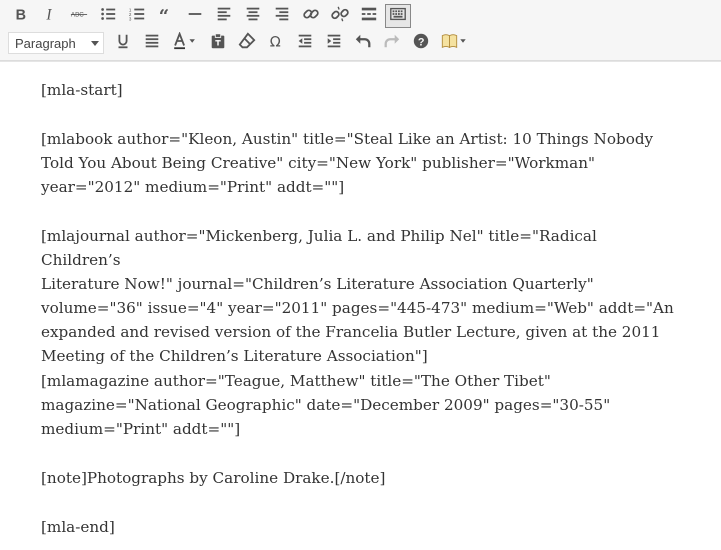 Image resolution: width=721 pixels, height=550 pixels. I want to click on read-more-icon, so click(369, 16).